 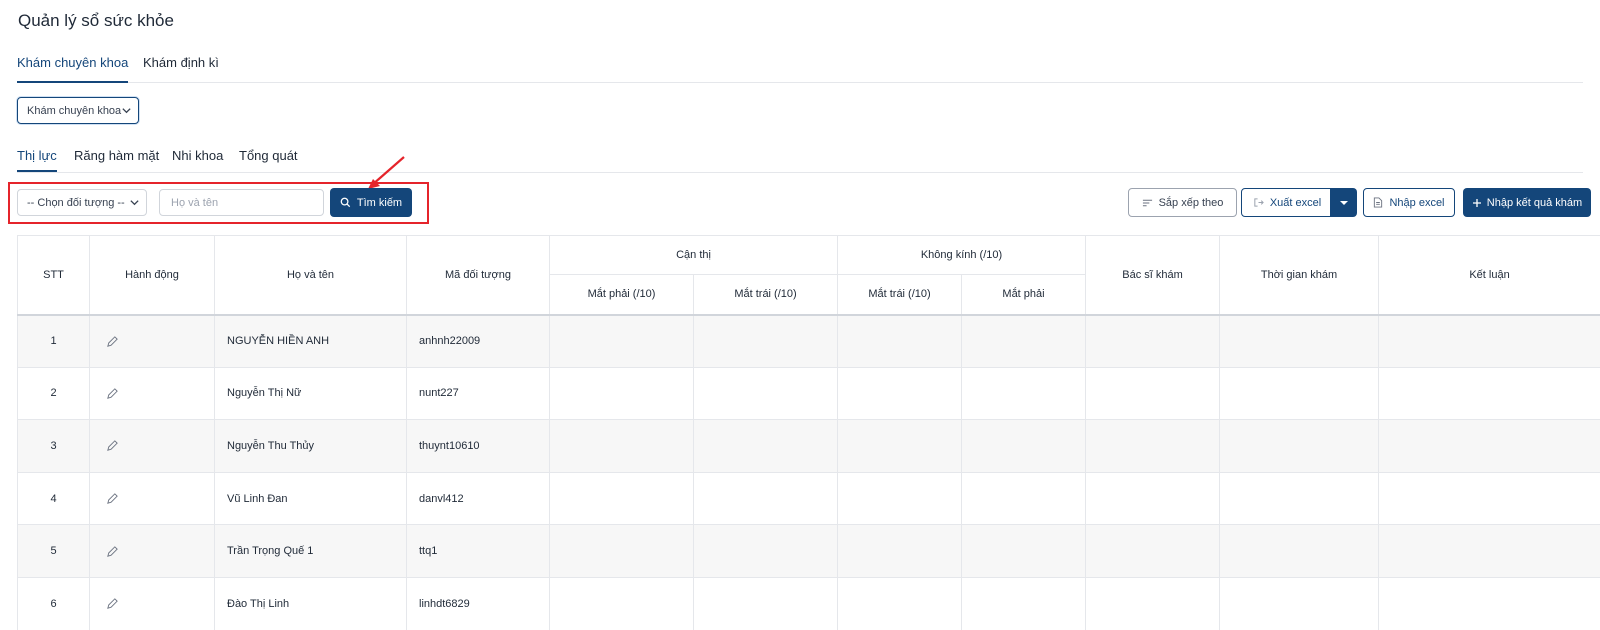 I want to click on header-myopia-right: Mắt phải (/10), so click(x=621, y=294).